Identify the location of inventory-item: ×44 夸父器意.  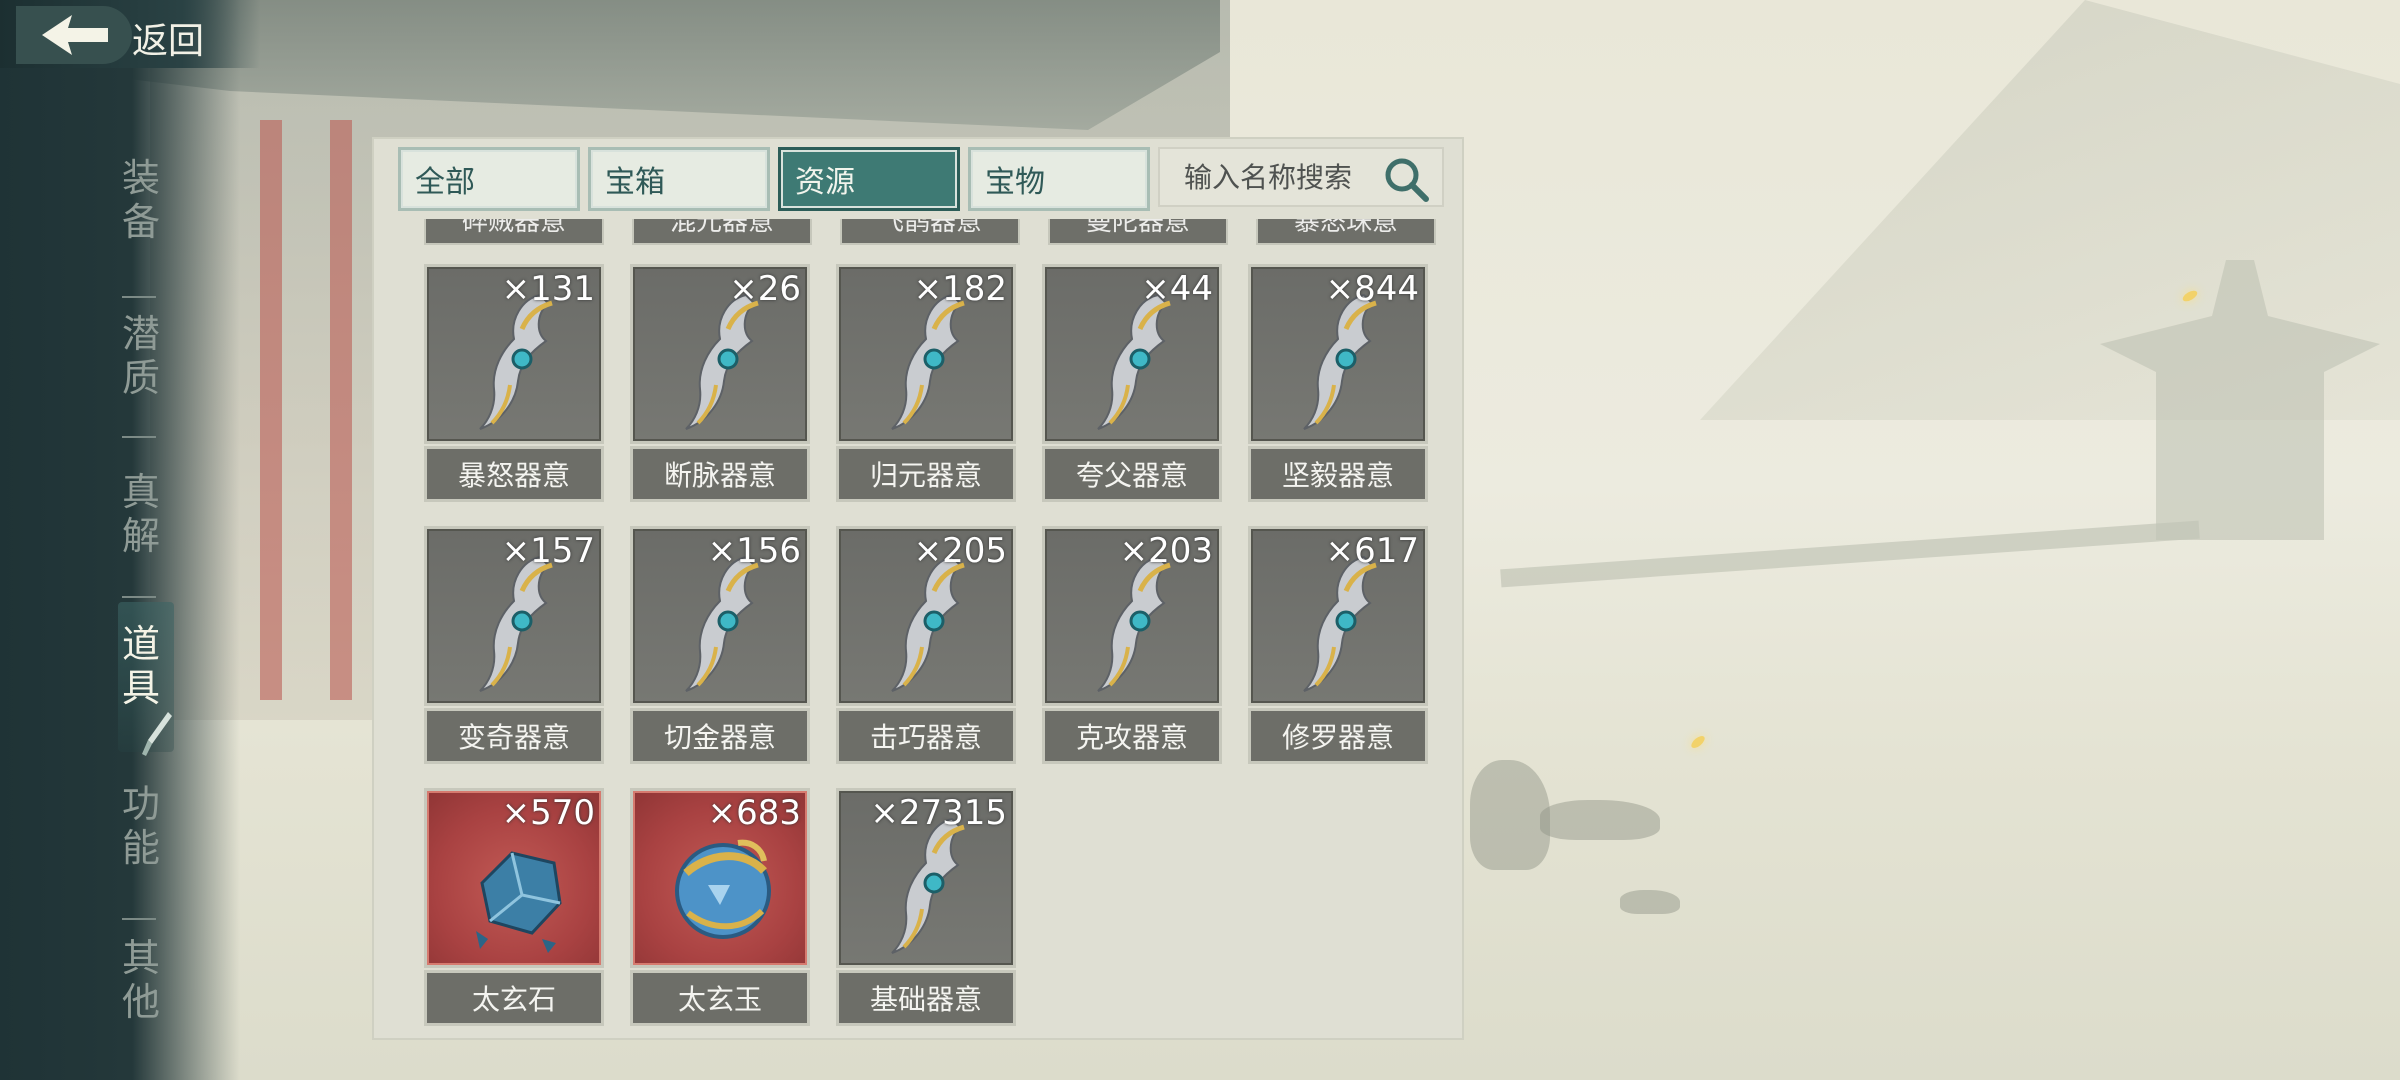
(1132, 383).